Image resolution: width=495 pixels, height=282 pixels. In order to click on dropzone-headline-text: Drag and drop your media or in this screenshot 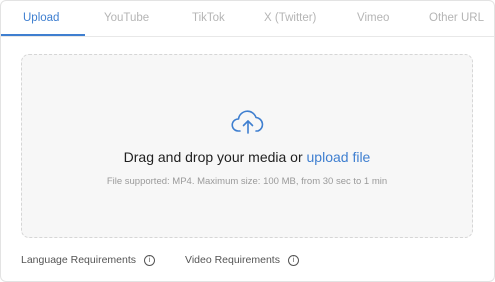, I will do `click(215, 157)`.